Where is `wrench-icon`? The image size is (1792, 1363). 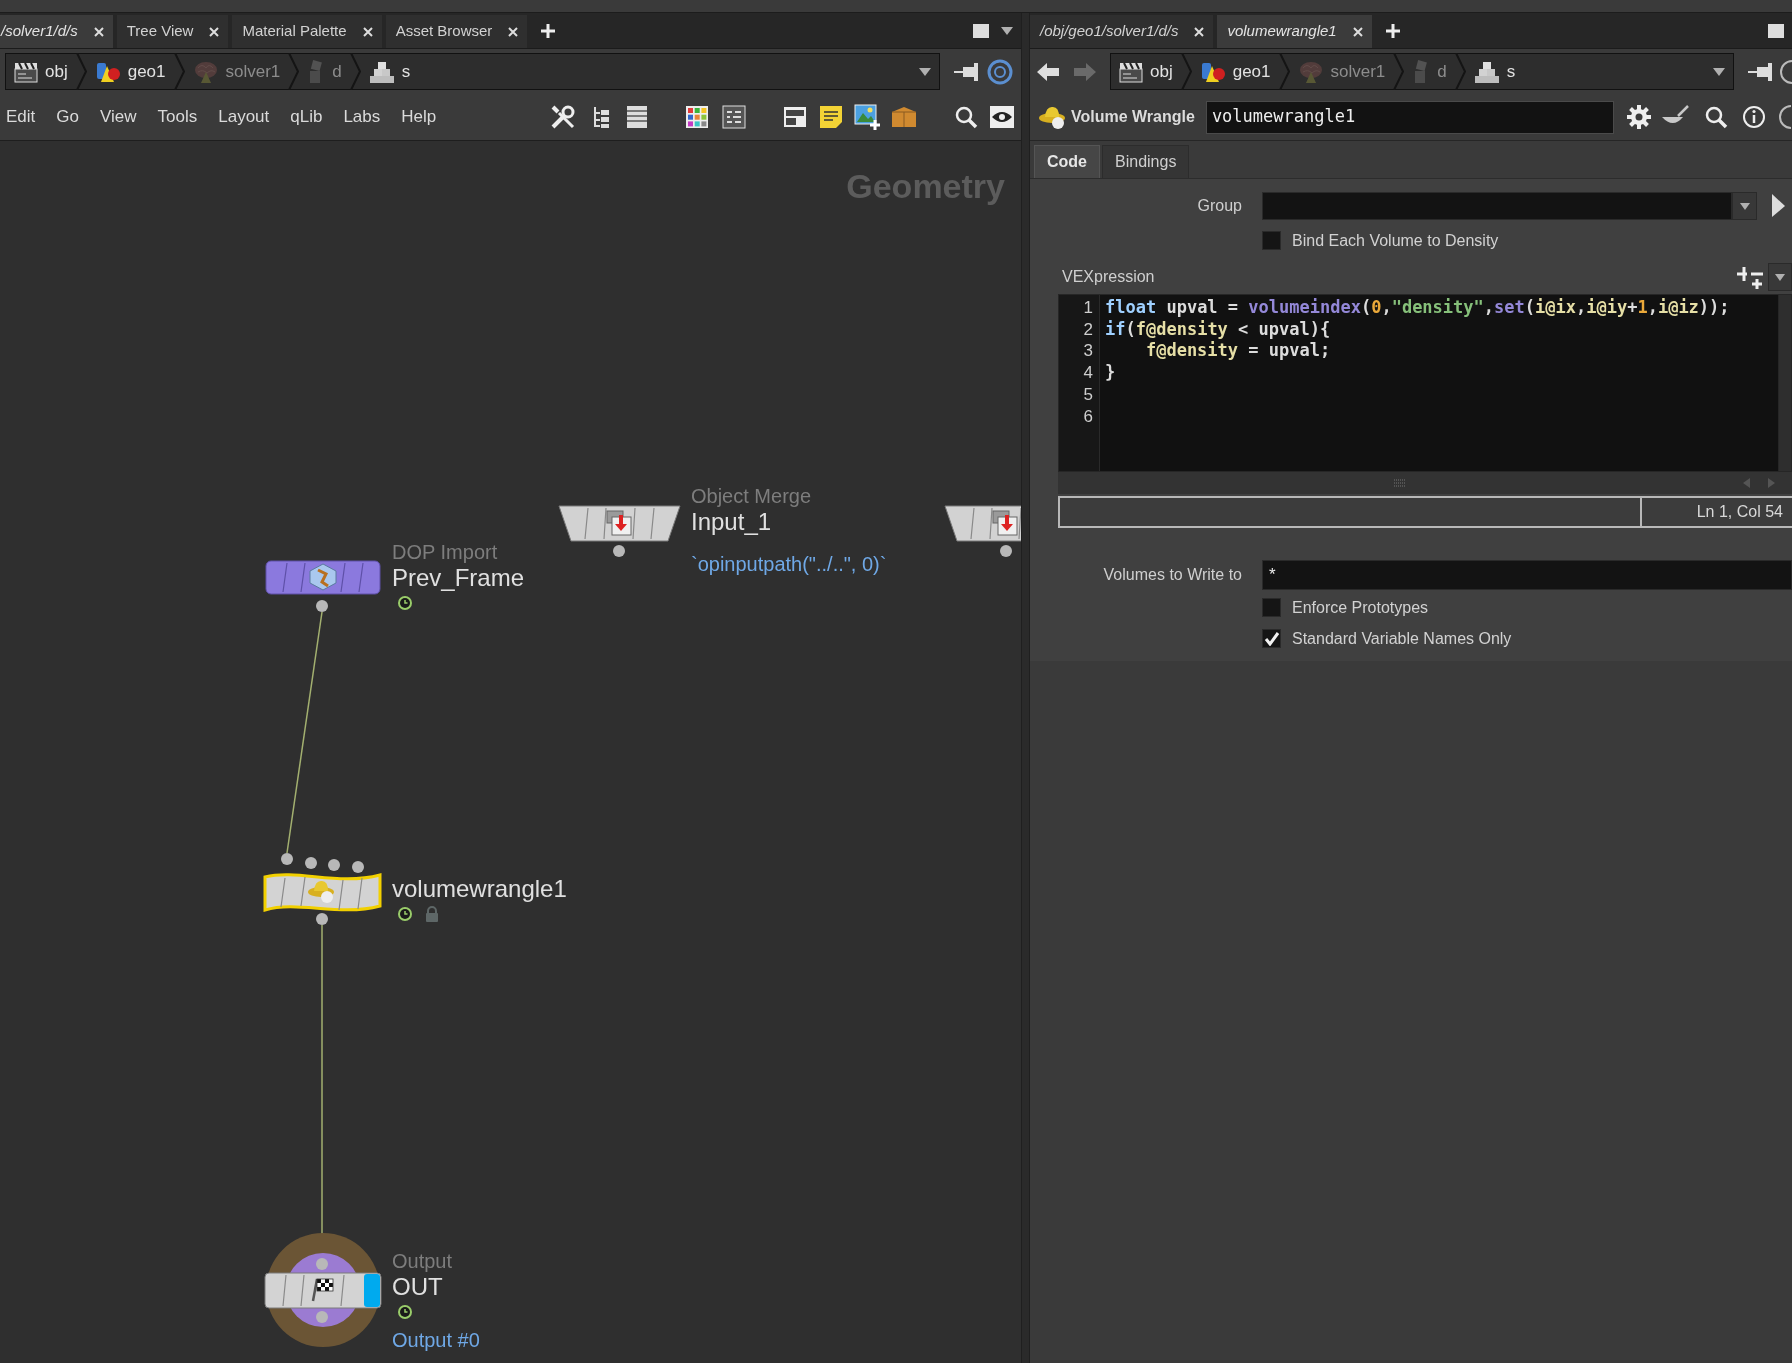 wrench-icon is located at coordinates (563, 117).